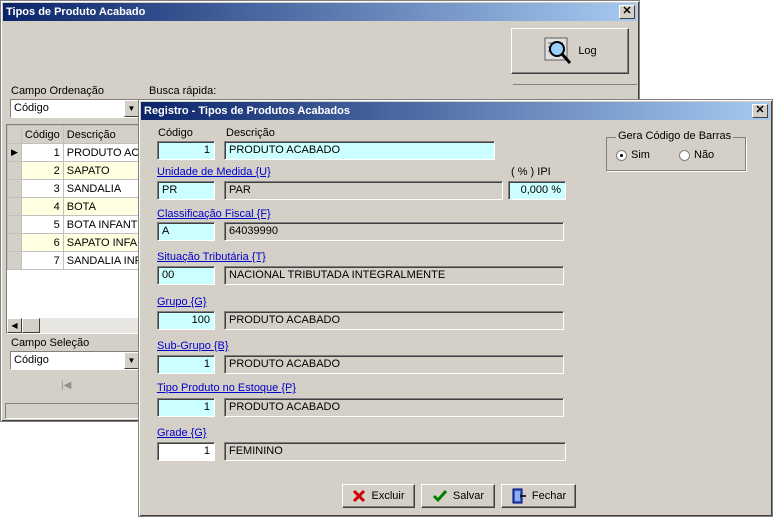  I want to click on scroll-left-icon: ◀, so click(14, 325).